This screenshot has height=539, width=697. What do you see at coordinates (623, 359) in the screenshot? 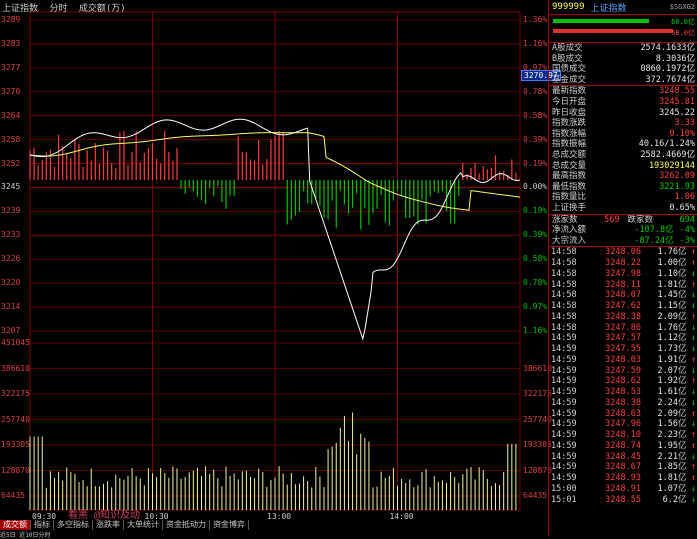
I see `tick-price: 3248.03` at bounding box center [623, 359].